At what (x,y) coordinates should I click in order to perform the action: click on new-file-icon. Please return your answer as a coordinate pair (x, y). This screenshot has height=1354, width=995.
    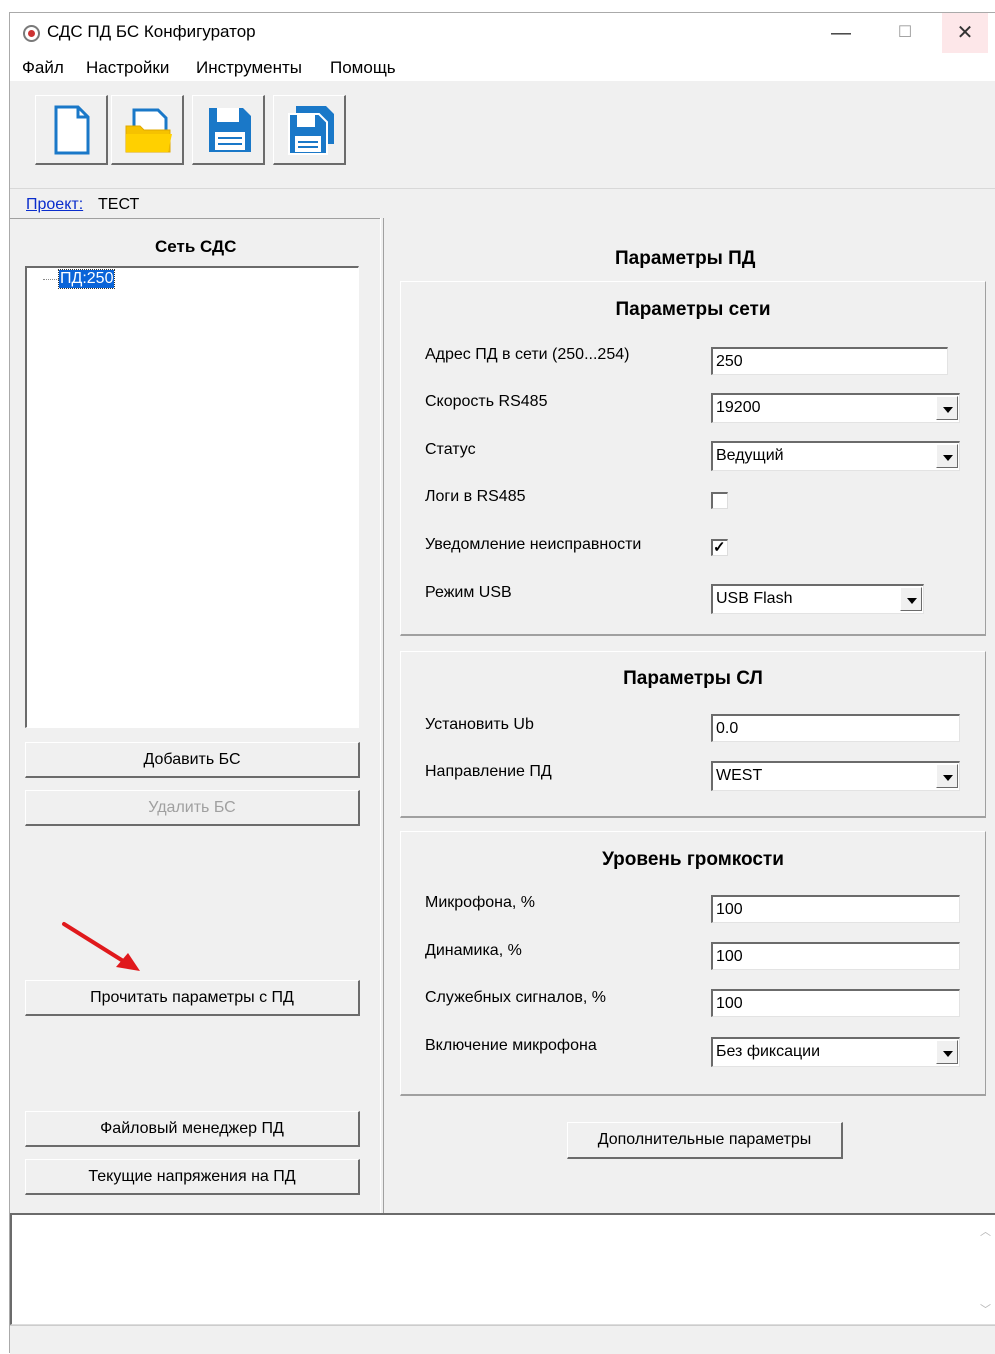
    Looking at the image, I should click on (72, 130).